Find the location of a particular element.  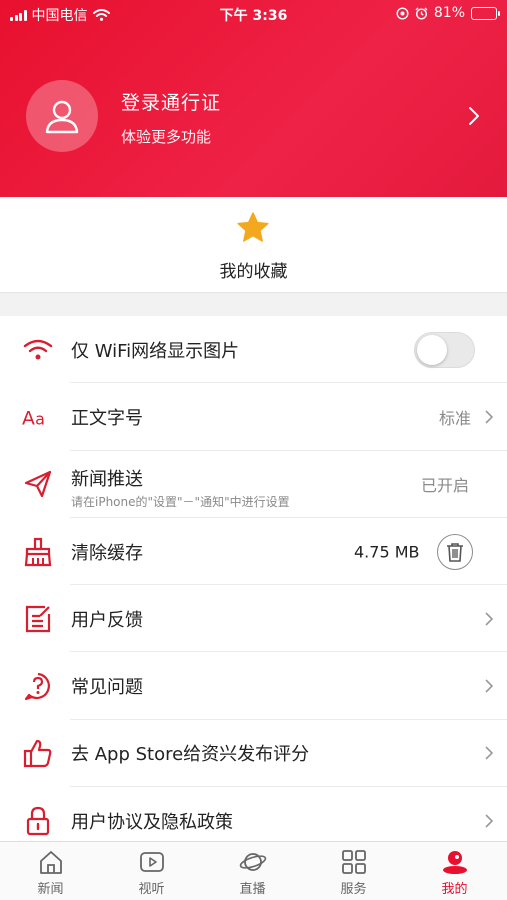

favorites-section: 我的收藏 is located at coordinates (253, 245).